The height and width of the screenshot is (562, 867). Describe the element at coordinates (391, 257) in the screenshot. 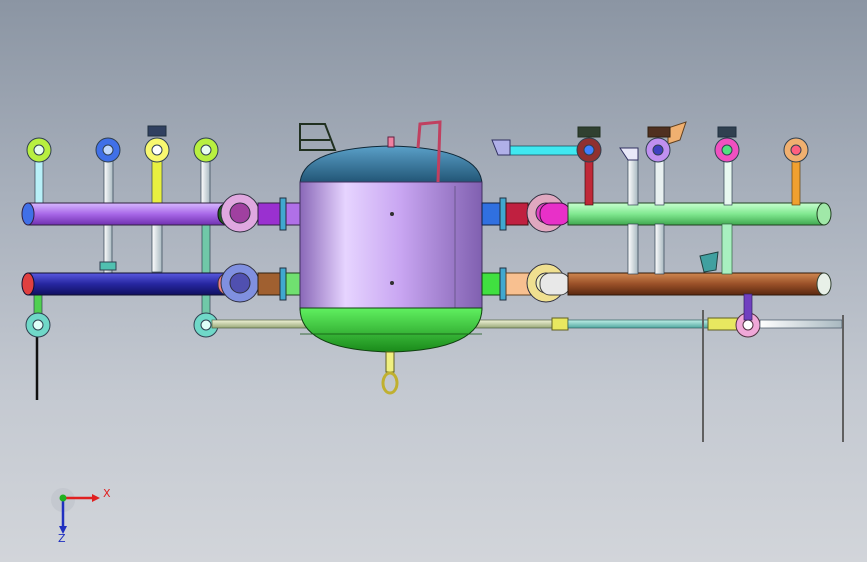

I see `storage-tank` at that location.